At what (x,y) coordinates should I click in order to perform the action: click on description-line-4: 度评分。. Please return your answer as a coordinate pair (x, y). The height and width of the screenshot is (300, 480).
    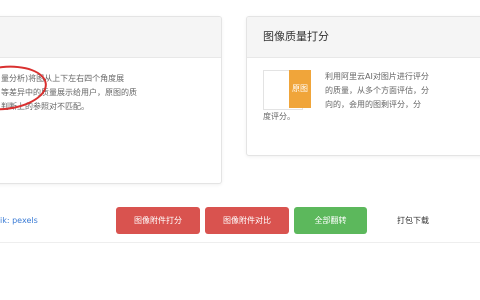
    Looking at the image, I should click on (279, 116).